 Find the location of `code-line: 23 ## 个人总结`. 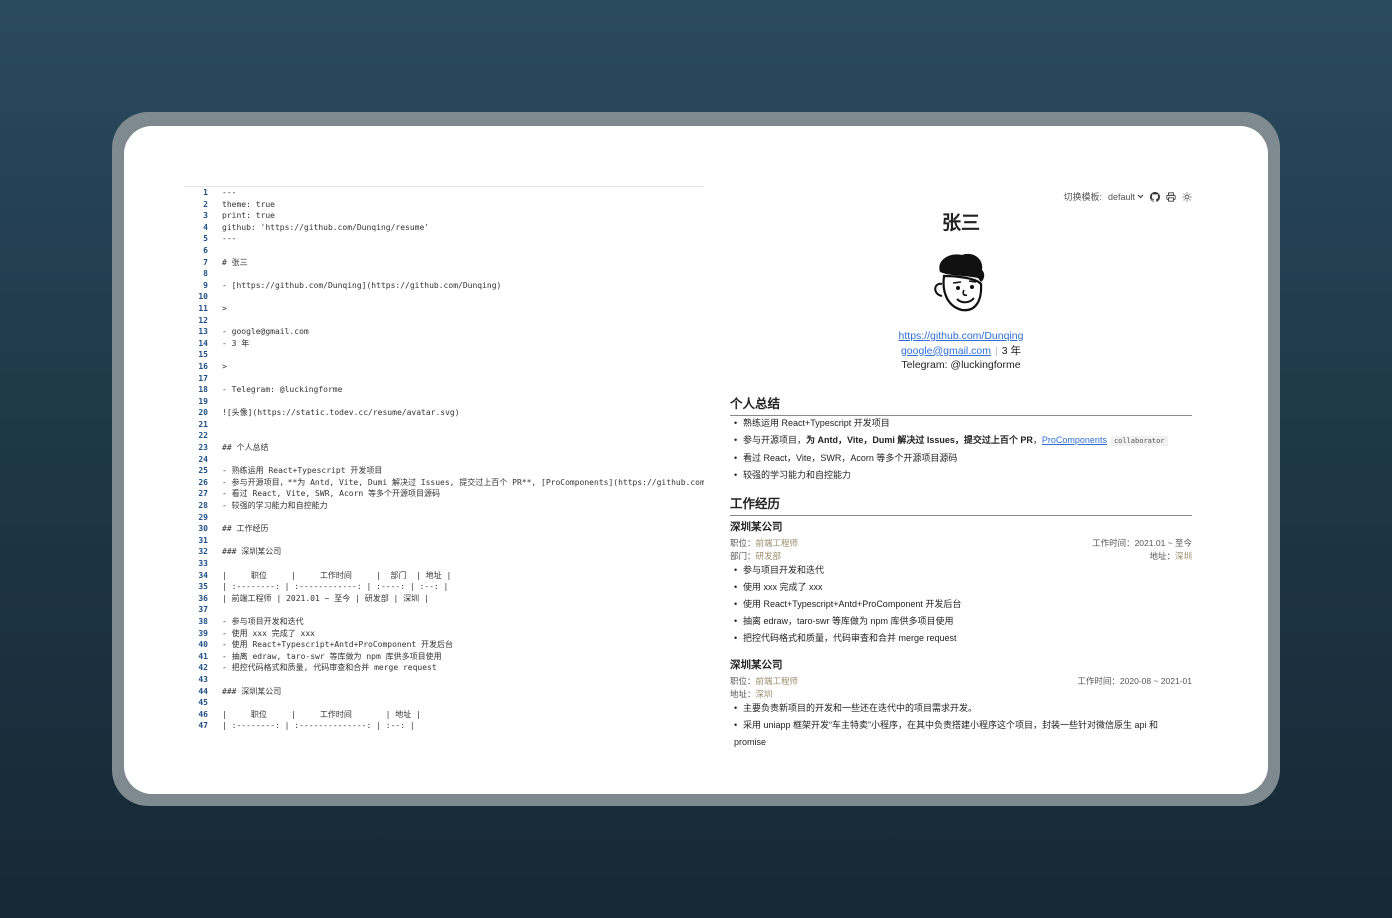

code-line: 23 ## 个人总结 is located at coordinates (444, 448).